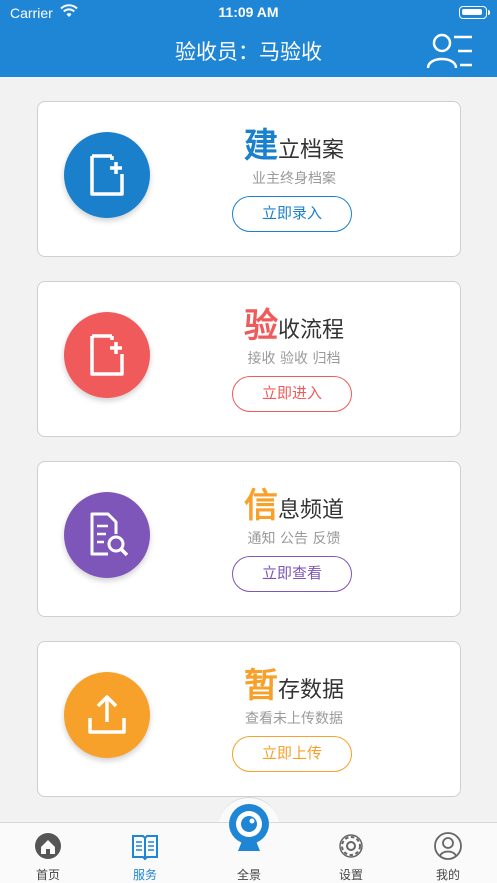 Image resolution: width=497 pixels, height=883 pixels. I want to click on tab-bar: 首页 服务 全景 设置 我的, so click(248, 843).